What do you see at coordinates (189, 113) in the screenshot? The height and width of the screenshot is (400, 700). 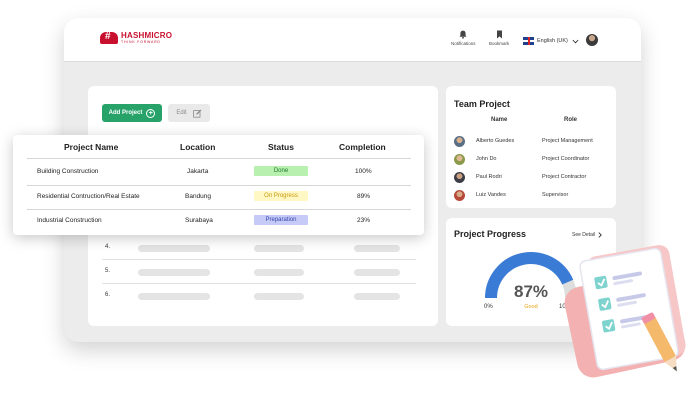 I see `edit-button: Edit` at bounding box center [189, 113].